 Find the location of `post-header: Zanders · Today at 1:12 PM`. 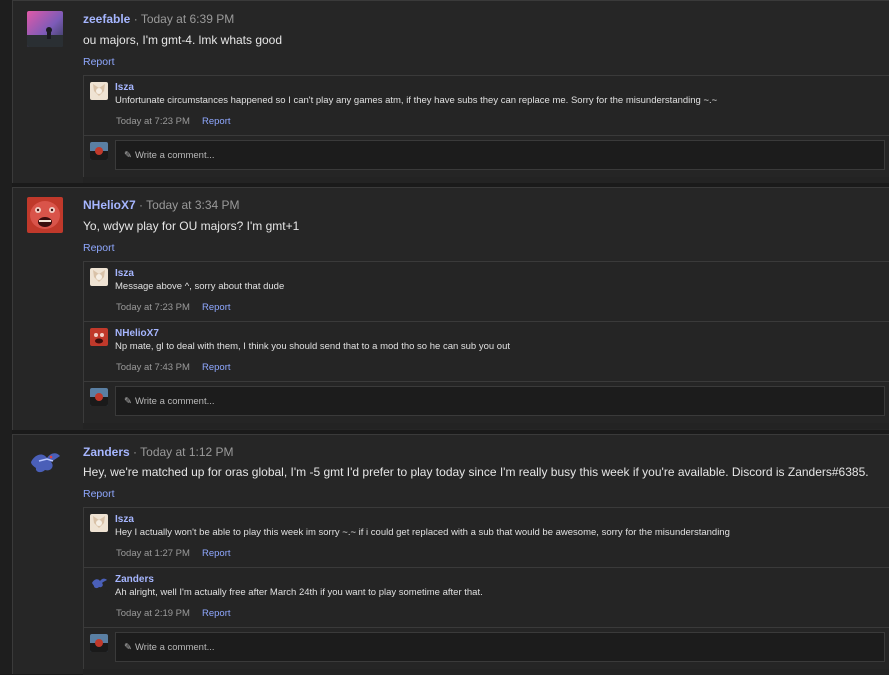

post-header: Zanders · Today at 1:12 PM is located at coordinates (158, 452).